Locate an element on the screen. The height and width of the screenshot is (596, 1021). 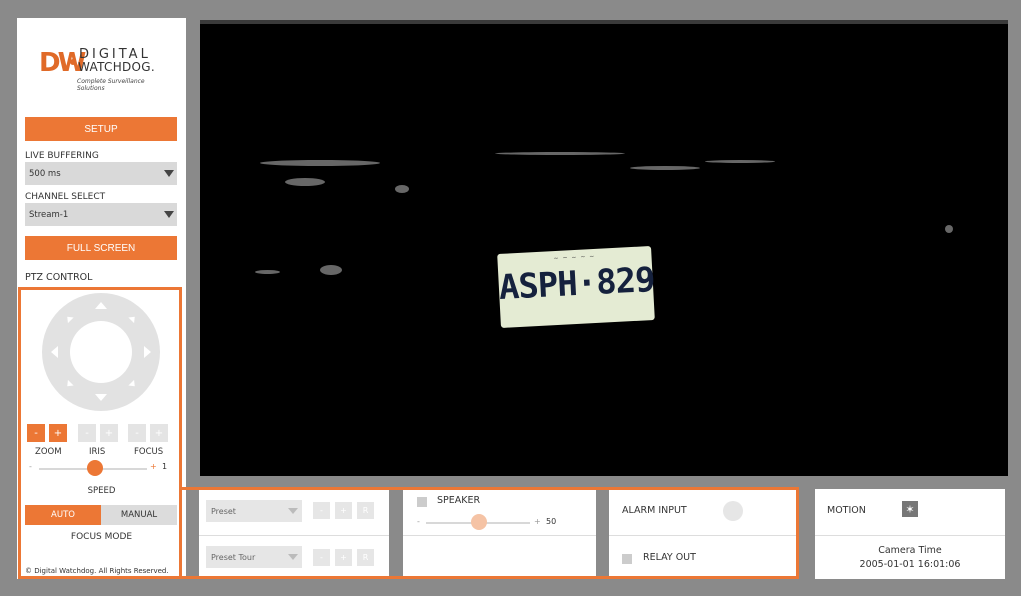
logo-line2: WATCHDOG. is located at coordinates (117, 67).